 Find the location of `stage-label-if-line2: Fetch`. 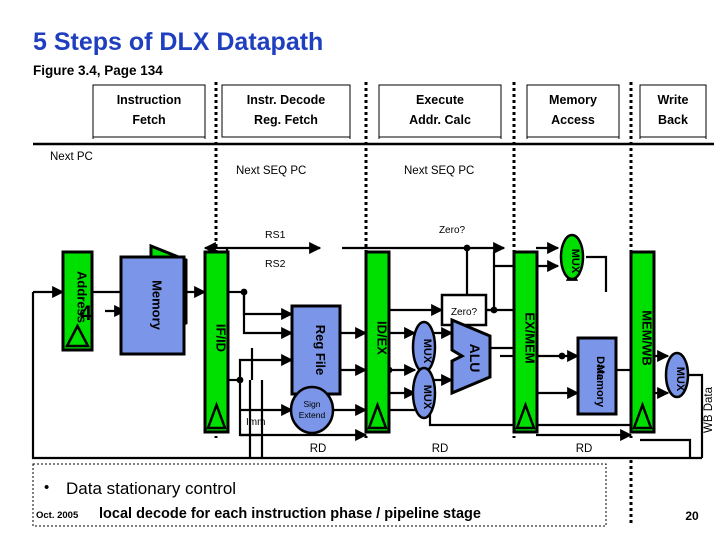

stage-label-if-line2: Fetch is located at coordinates (148, 120).